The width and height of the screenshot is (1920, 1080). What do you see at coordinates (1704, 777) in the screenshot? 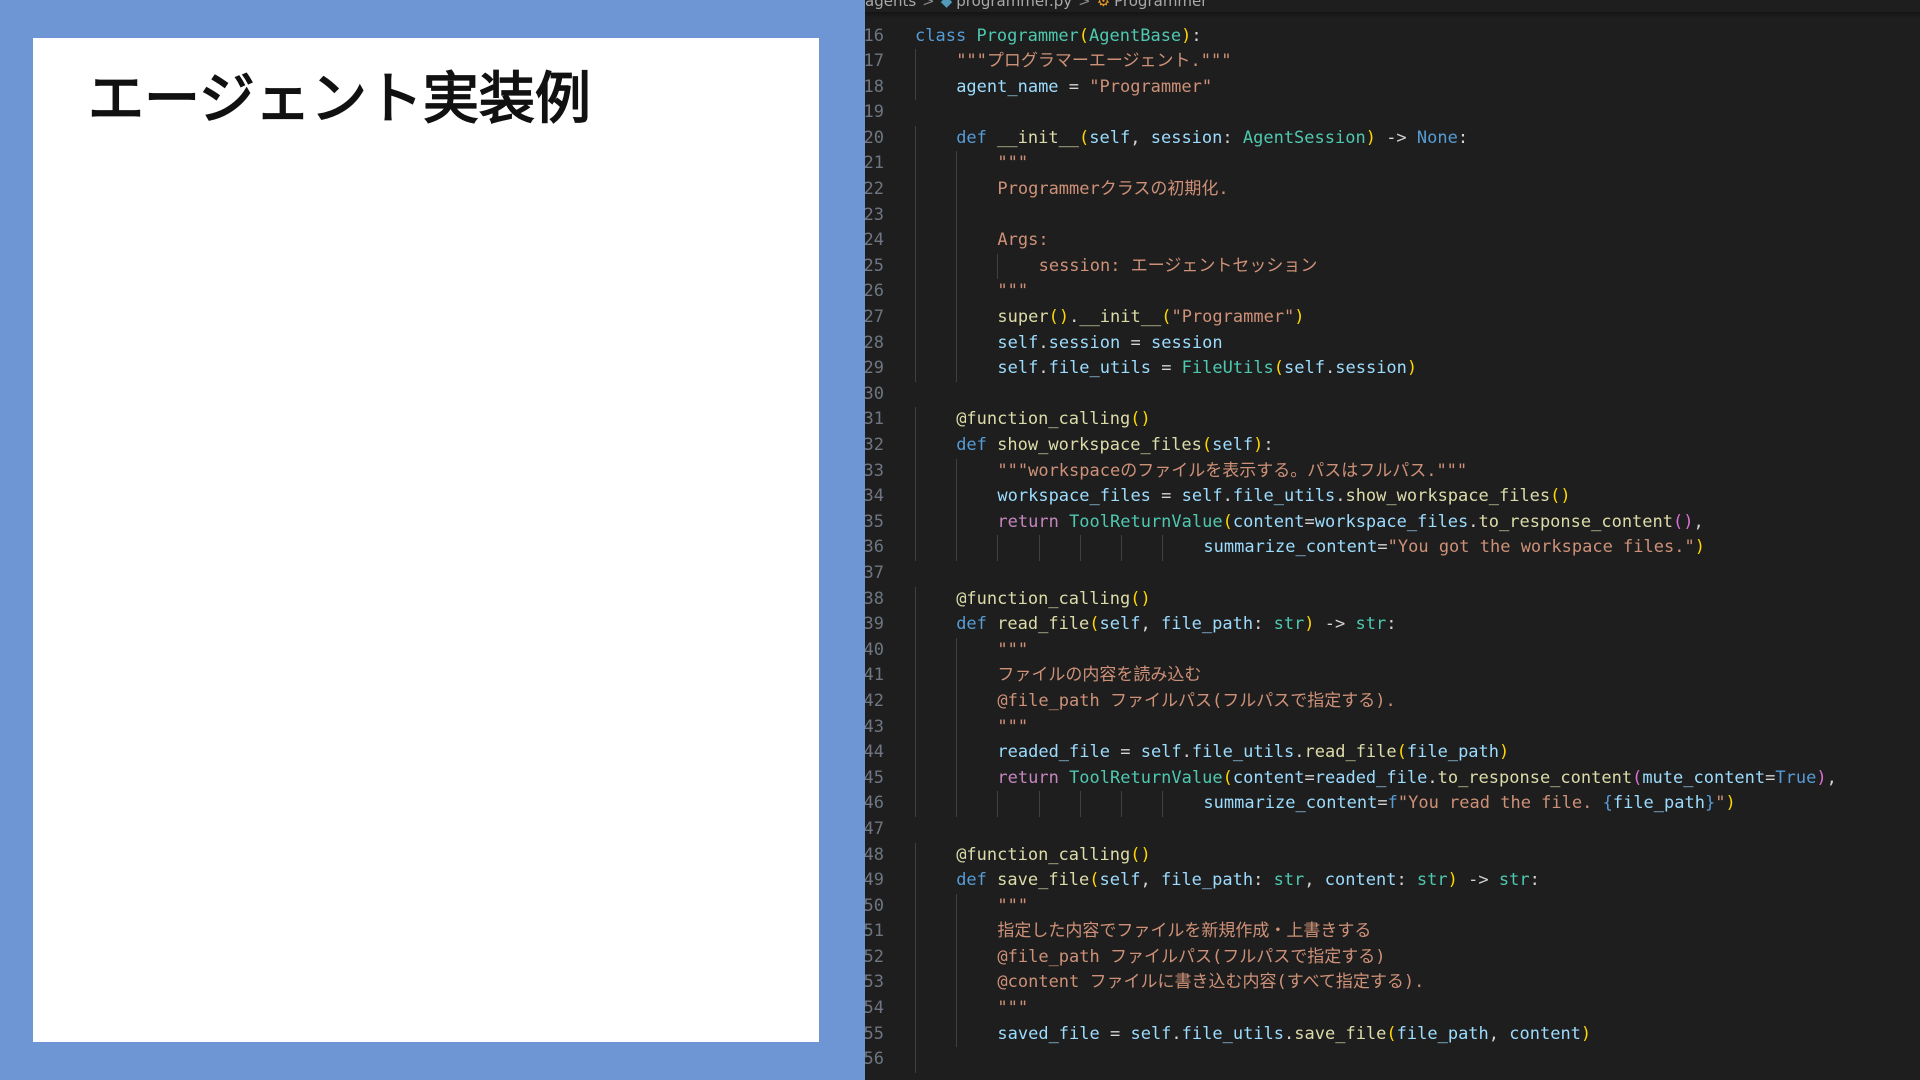
I see `code-parameter: mute_content` at bounding box center [1704, 777].